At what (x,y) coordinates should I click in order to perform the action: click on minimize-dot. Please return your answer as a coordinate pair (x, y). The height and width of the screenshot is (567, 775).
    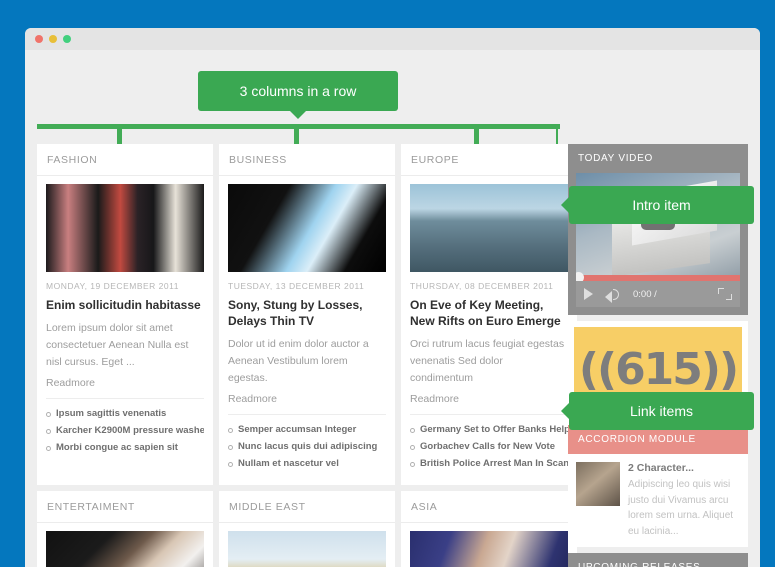
    Looking at the image, I should click on (53, 39).